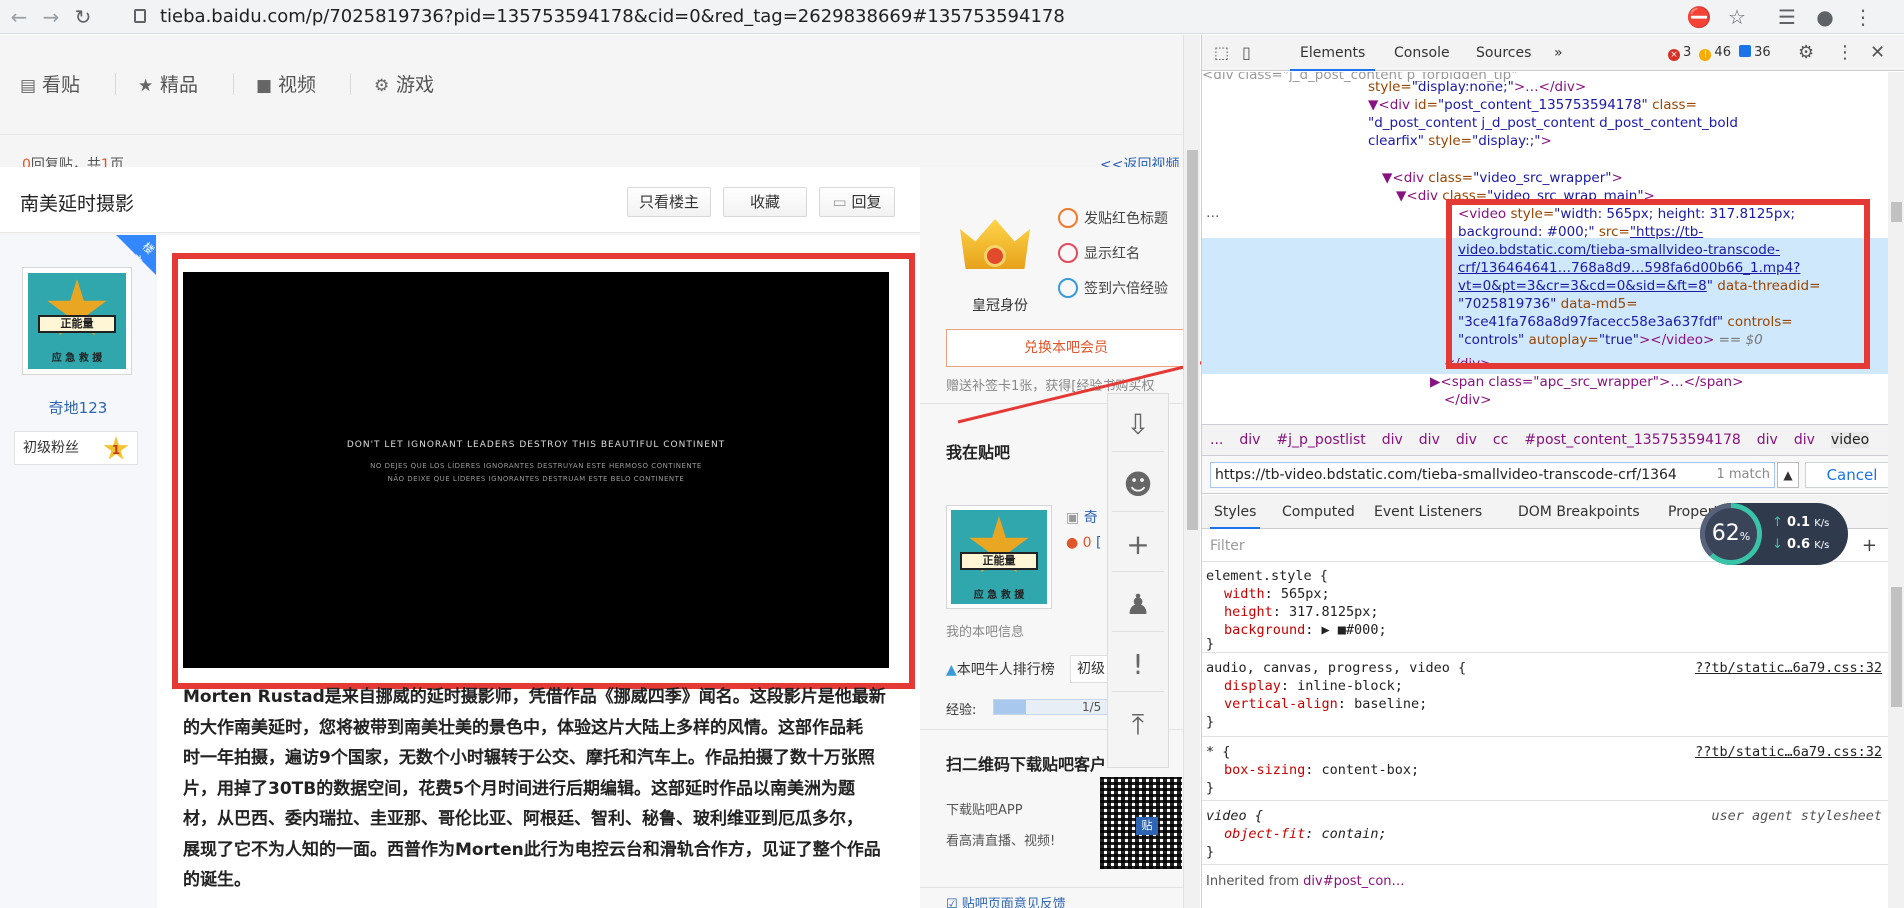  What do you see at coordinates (1246, 53) in the screenshot?
I see `device-toolbar-icon: ▯` at bounding box center [1246, 53].